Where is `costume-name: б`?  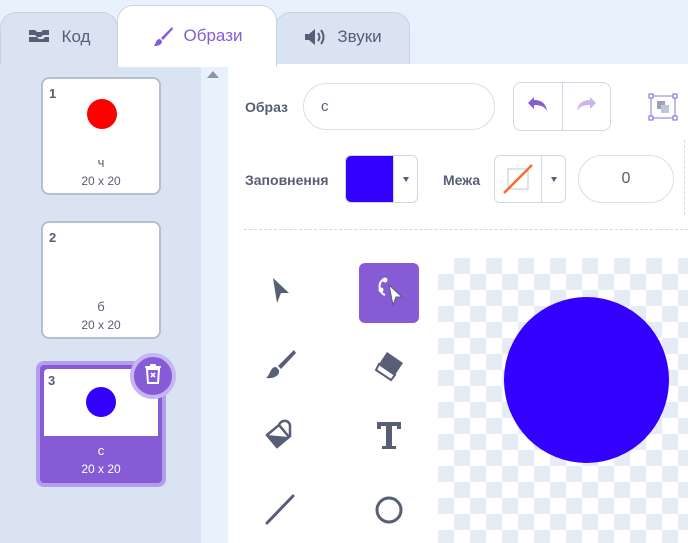
costume-name: б is located at coordinates (101, 306).